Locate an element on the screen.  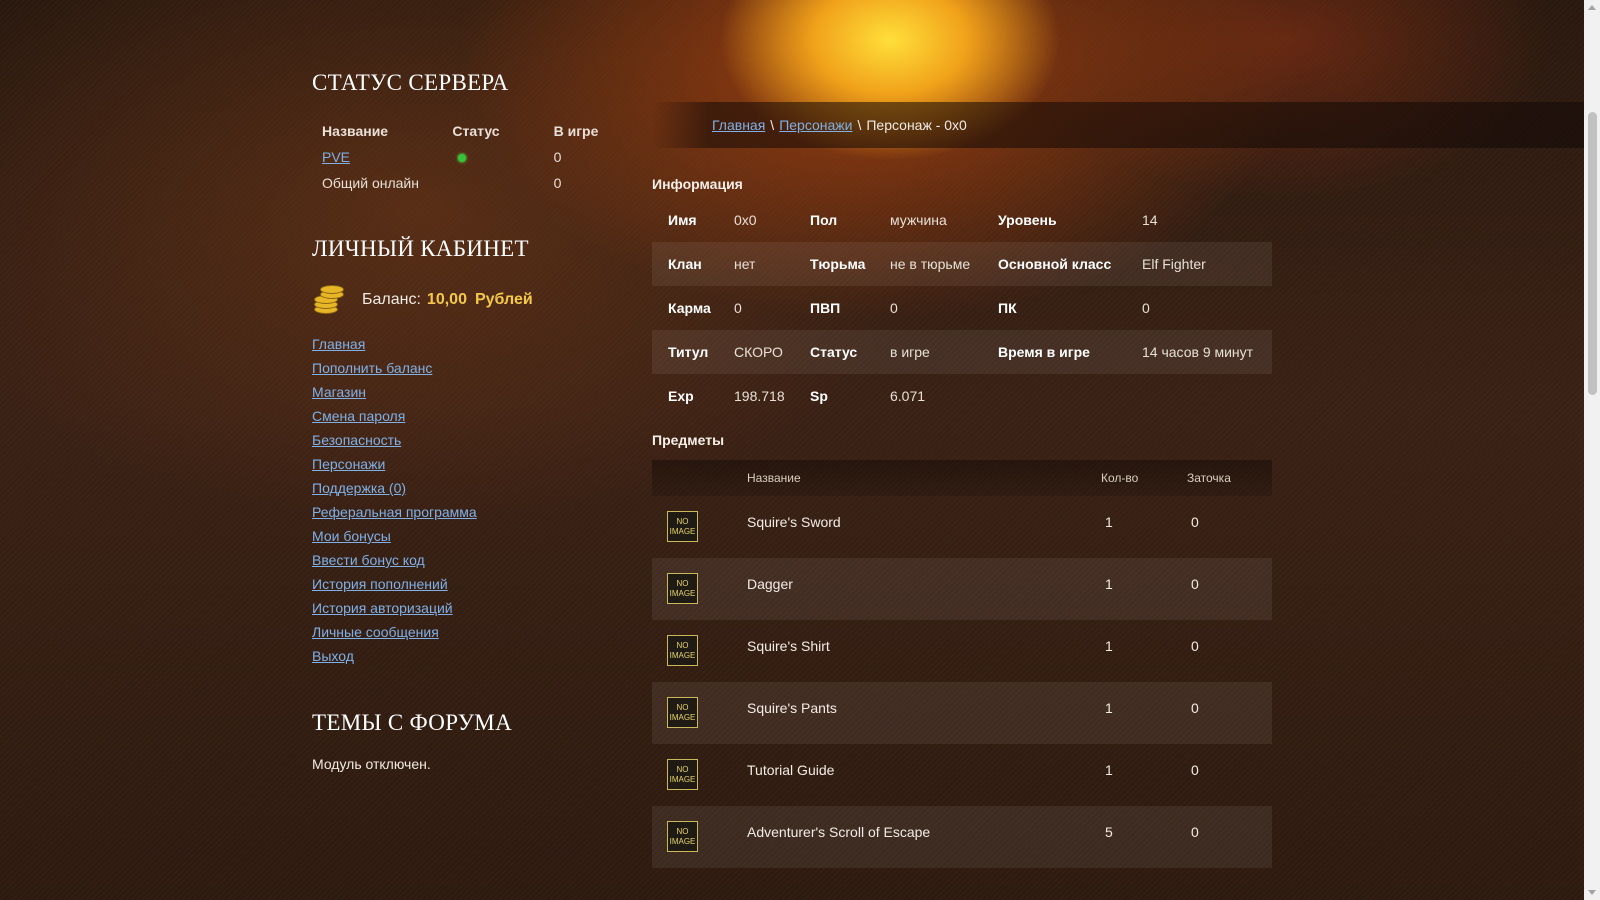
menu-support: Поддержка (0) is located at coordinates (462, 488).